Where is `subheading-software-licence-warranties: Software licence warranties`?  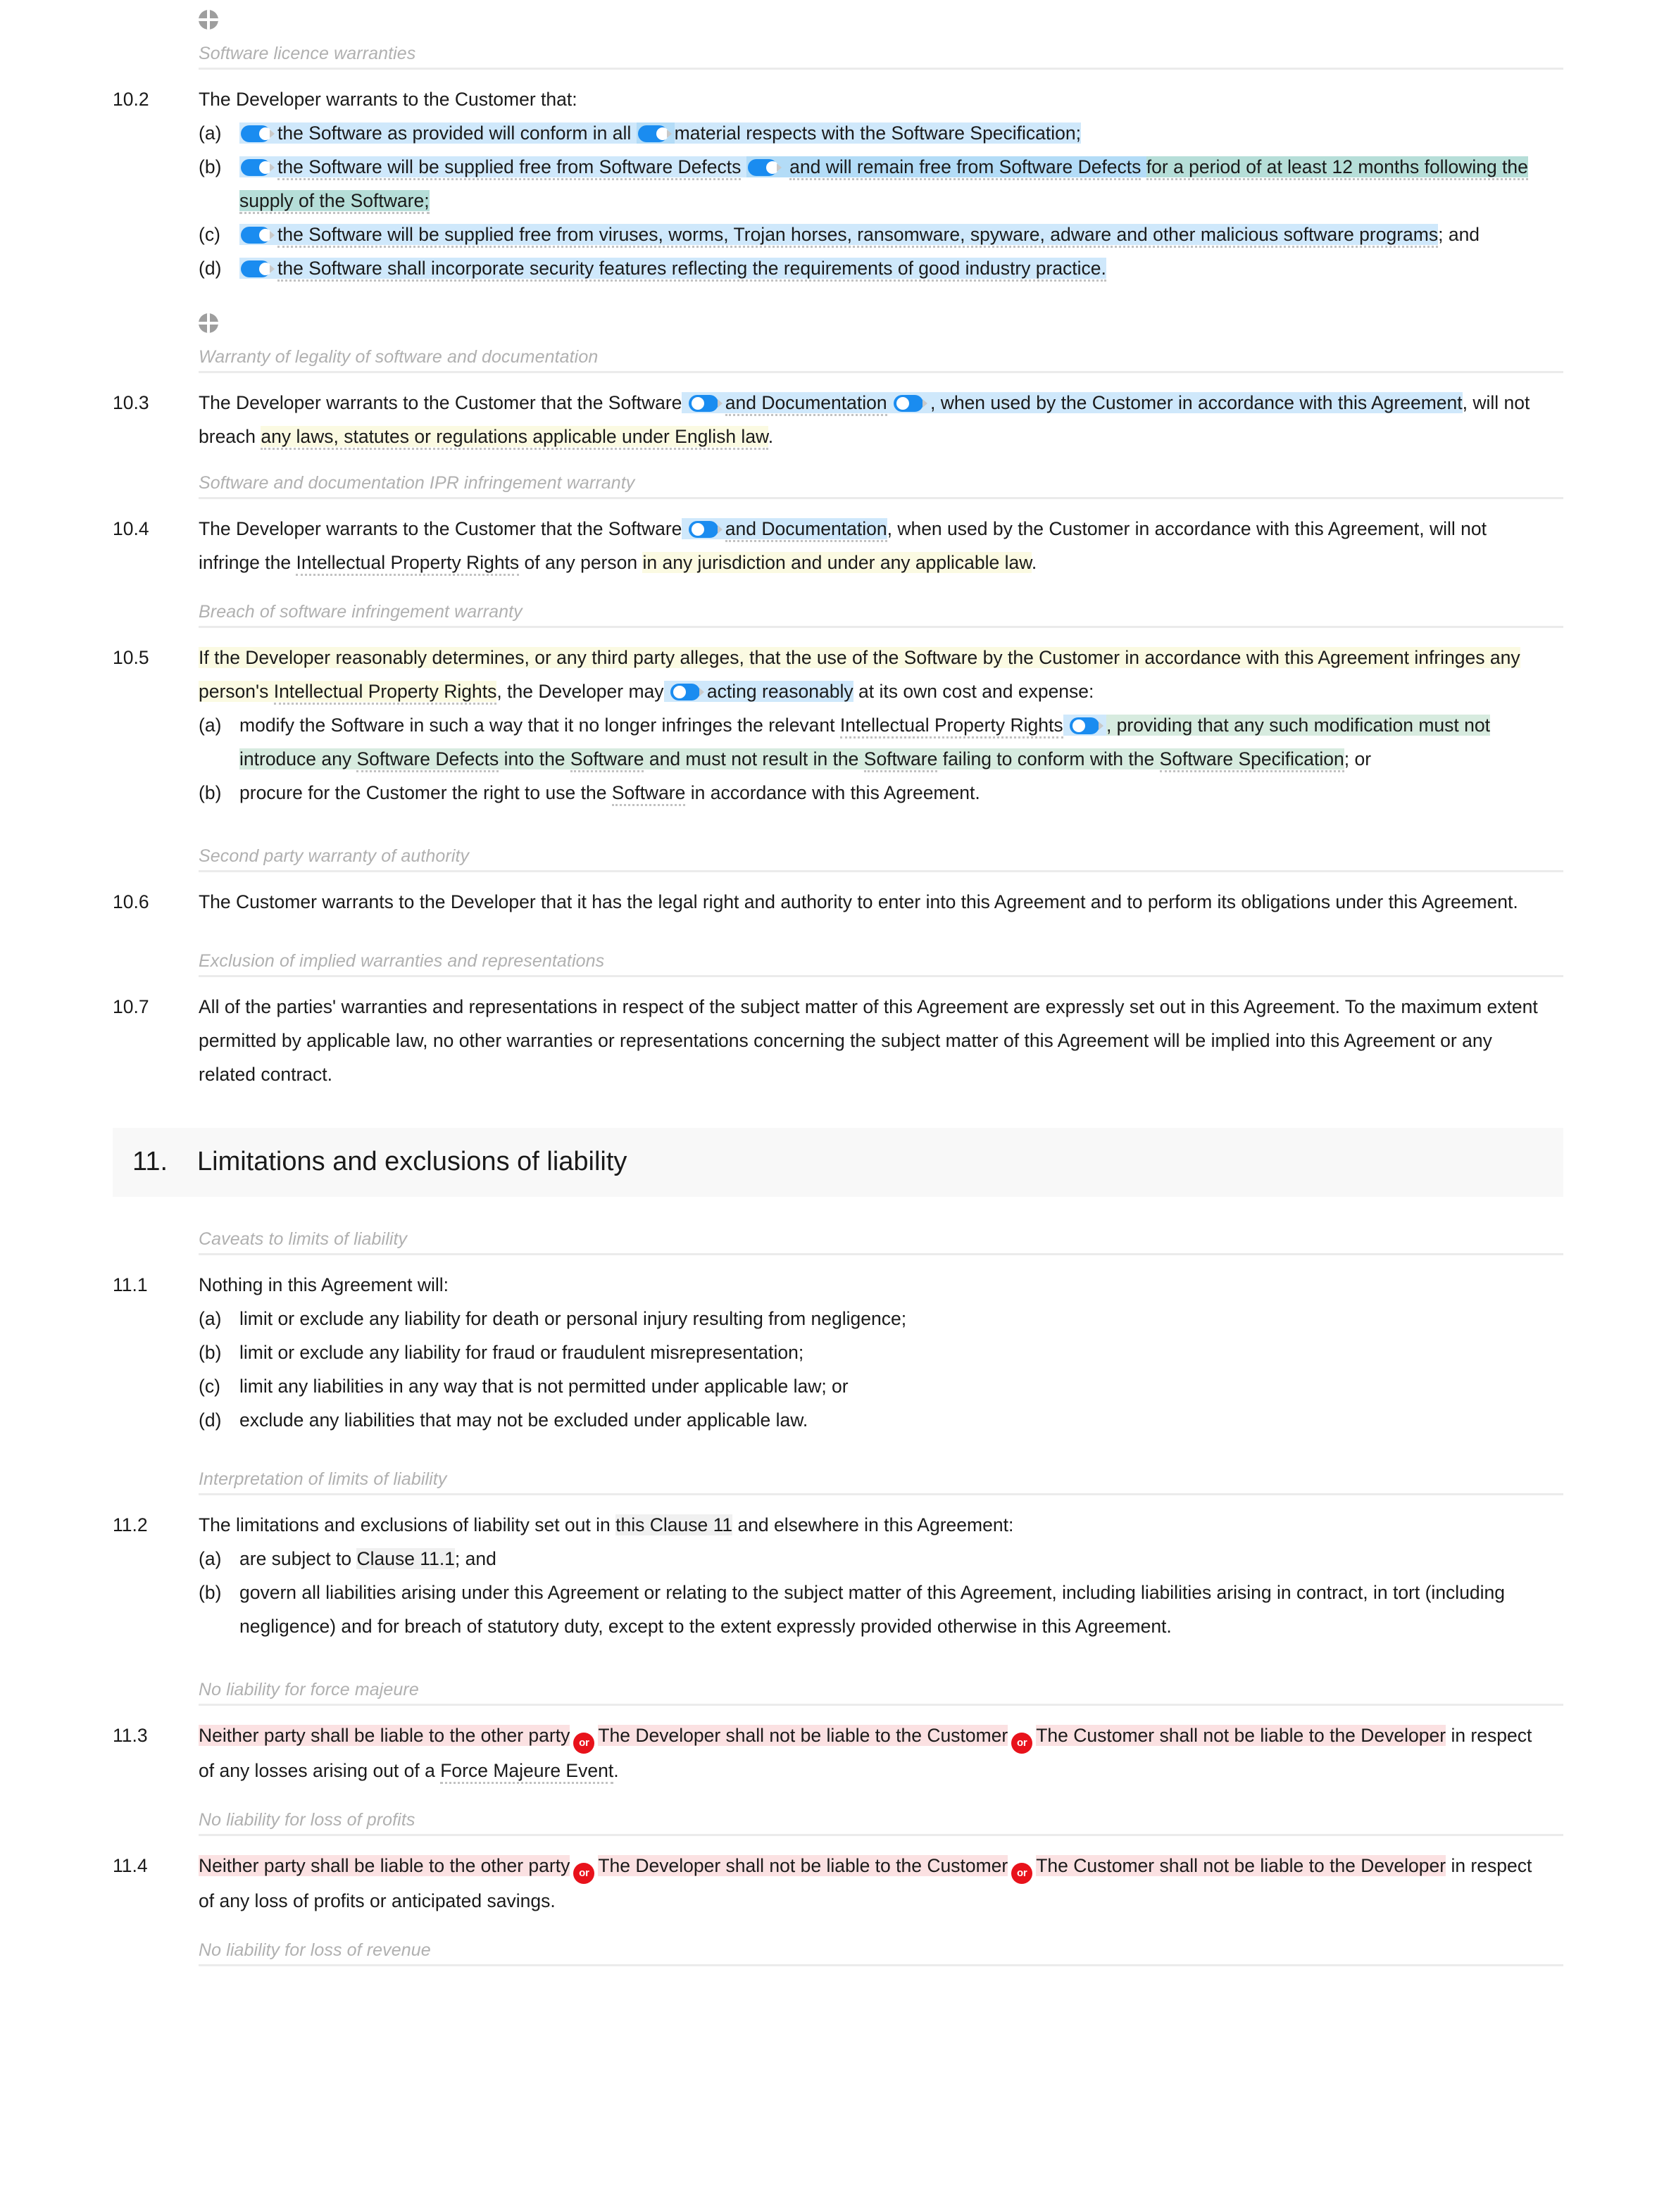
subheading-software-licence-warranties: Software licence warranties is located at coordinates (307, 53).